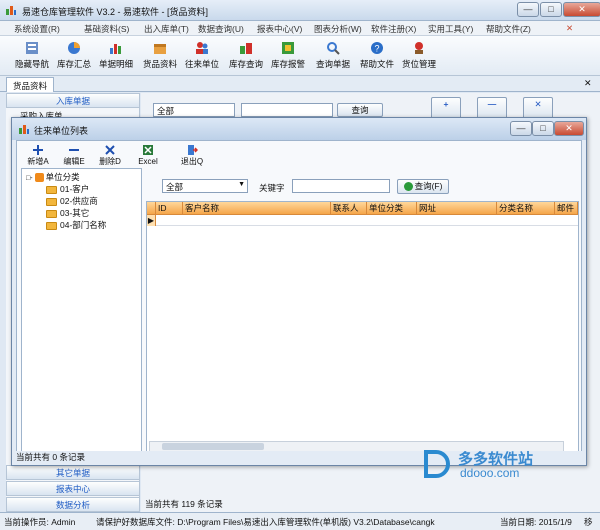 This screenshot has height=530, width=600. I want to click on tree-item-other: 03-其它, so click(67, 213).